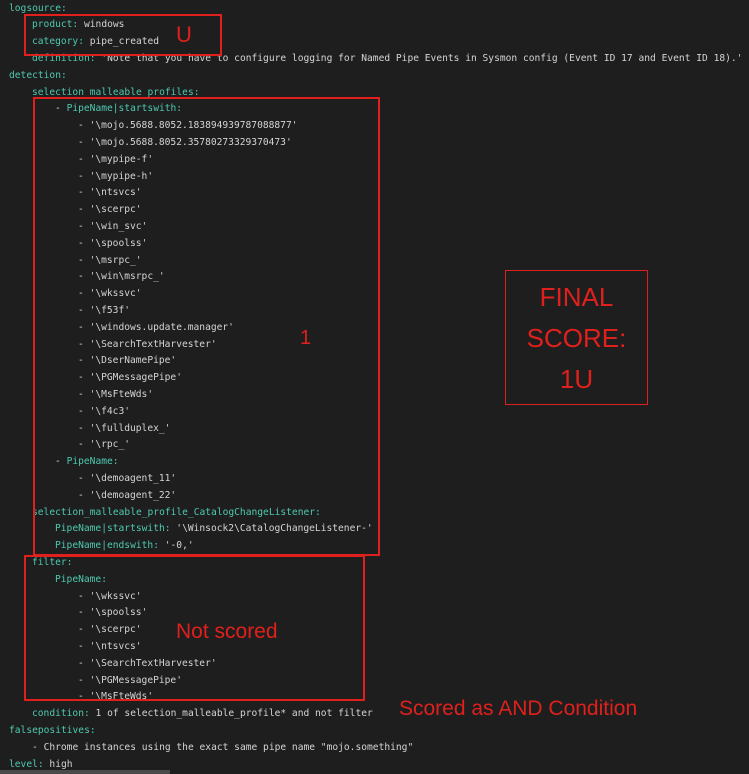 Image resolution: width=749 pixels, height=774 pixels. I want to click on yaml-key: falsepositives:, so click(52, 730).